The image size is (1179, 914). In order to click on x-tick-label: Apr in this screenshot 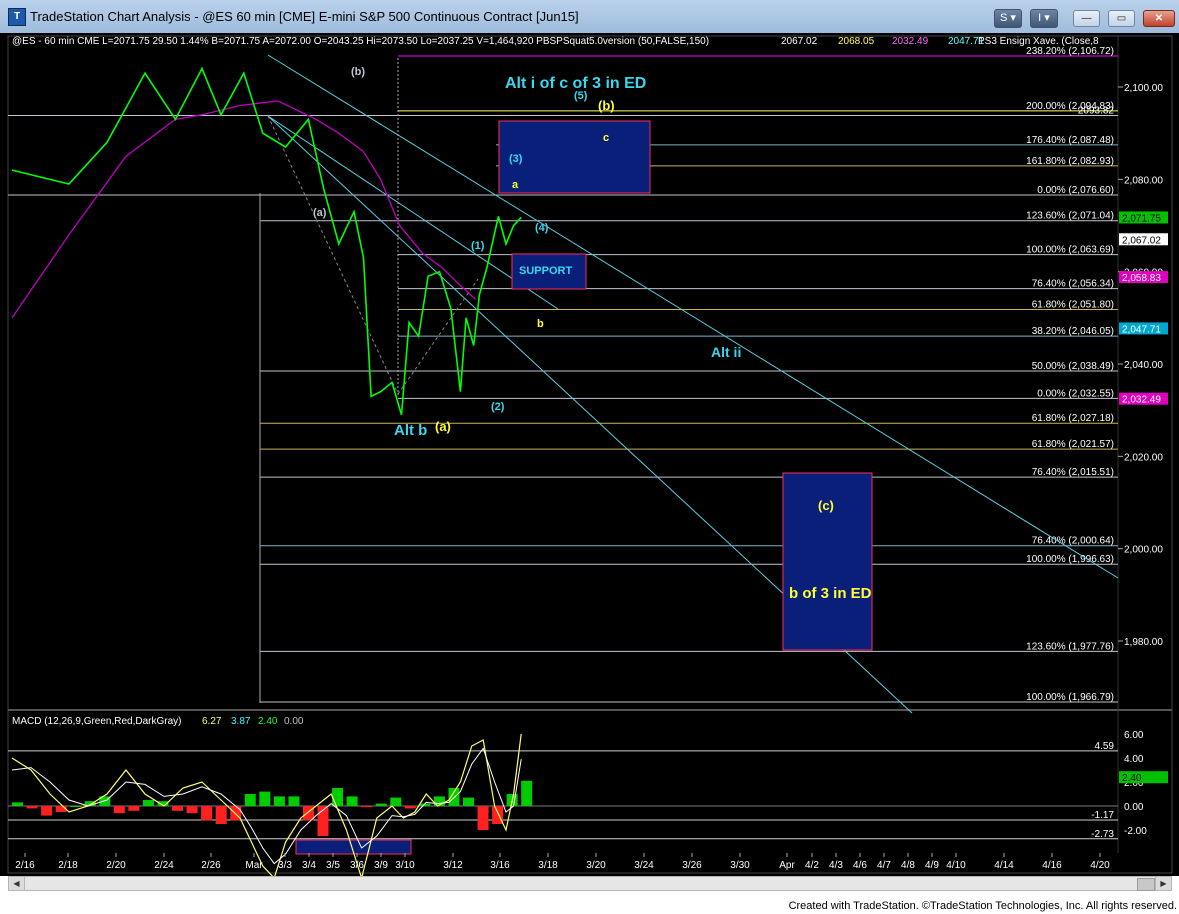, I will do `click(787, 865)`.